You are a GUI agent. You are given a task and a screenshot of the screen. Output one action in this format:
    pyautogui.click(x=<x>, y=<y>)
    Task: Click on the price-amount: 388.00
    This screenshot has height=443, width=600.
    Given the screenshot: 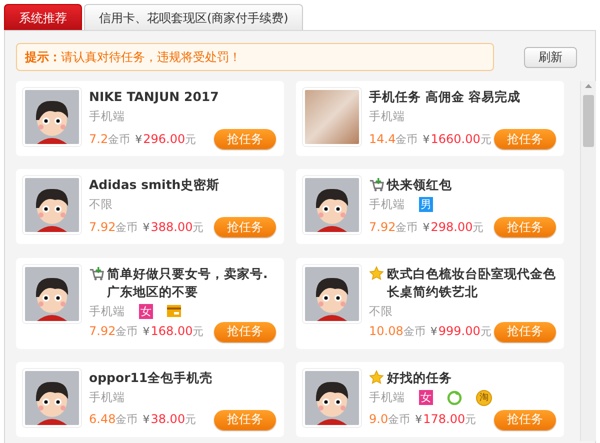 What is the action you would take?
    pyautogui.click(x=171, y=227)
    